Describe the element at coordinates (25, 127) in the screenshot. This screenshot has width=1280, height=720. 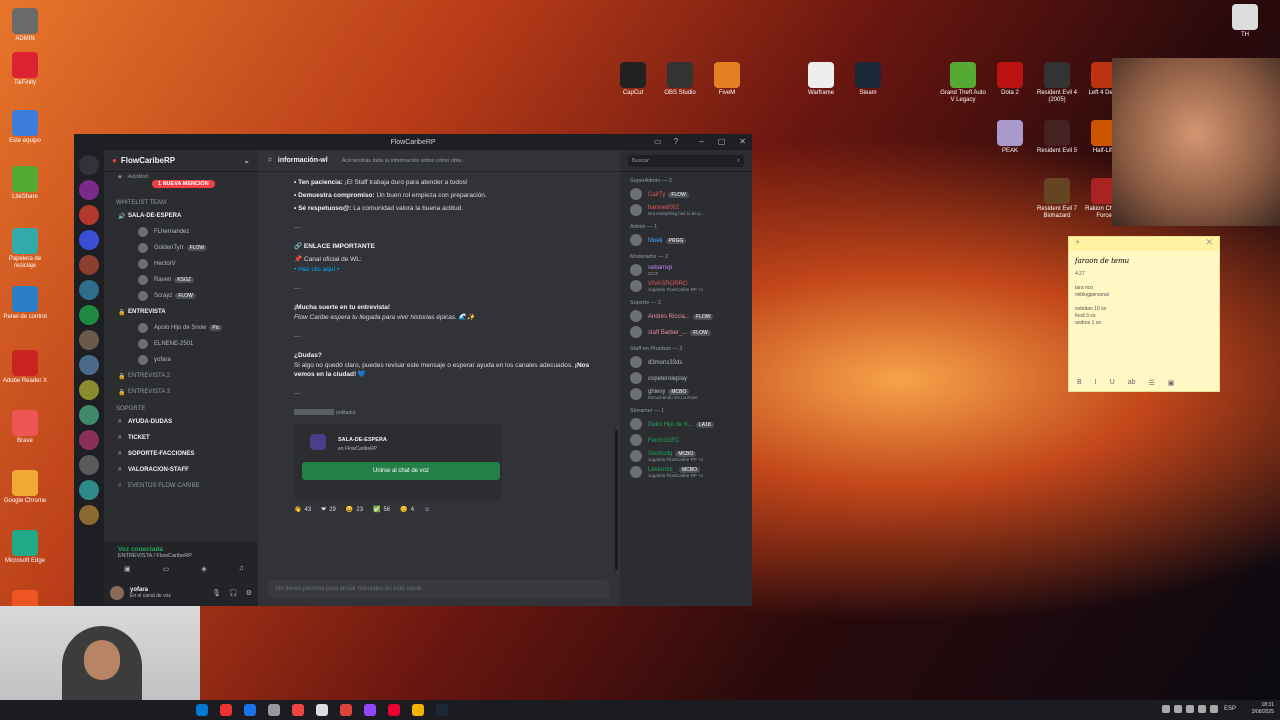
I see `desktop-icon: Este equipo` at that location.